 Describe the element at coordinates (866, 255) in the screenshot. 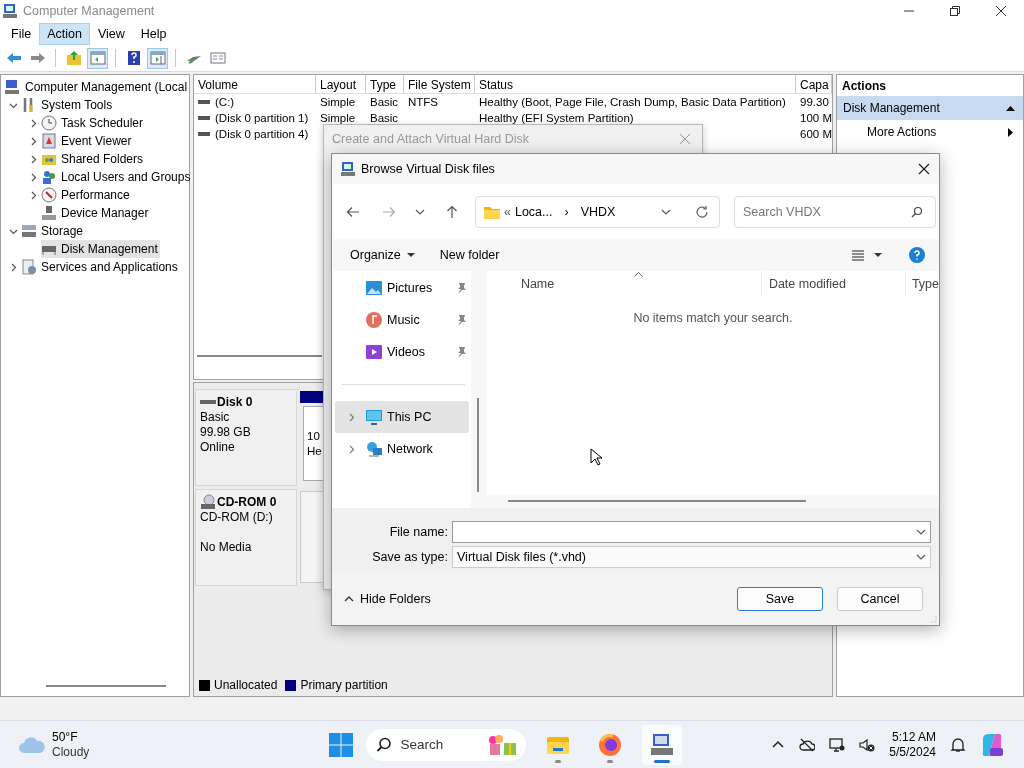

I see `view-options-button` at that location.